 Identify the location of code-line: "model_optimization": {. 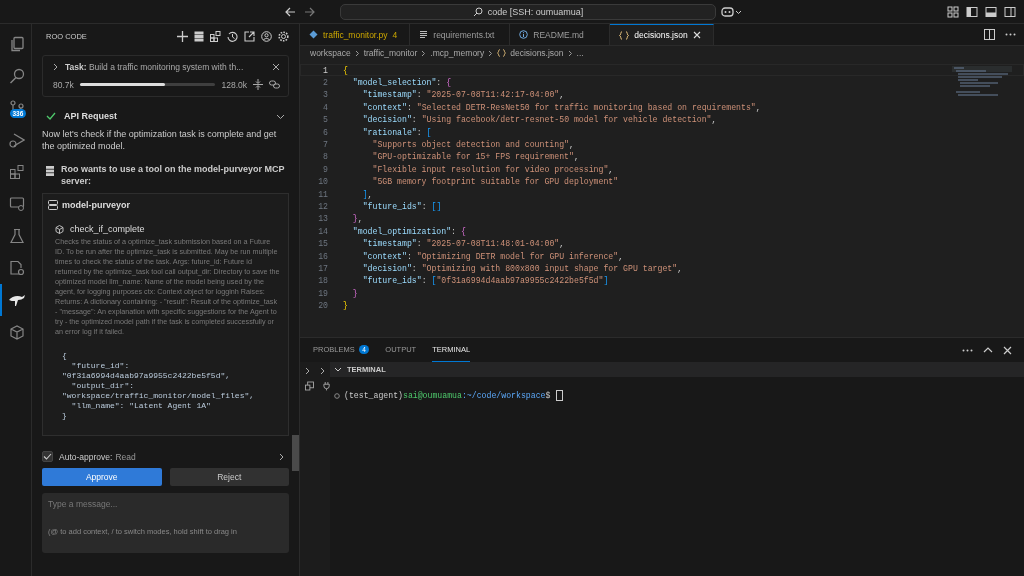
(408, 231).